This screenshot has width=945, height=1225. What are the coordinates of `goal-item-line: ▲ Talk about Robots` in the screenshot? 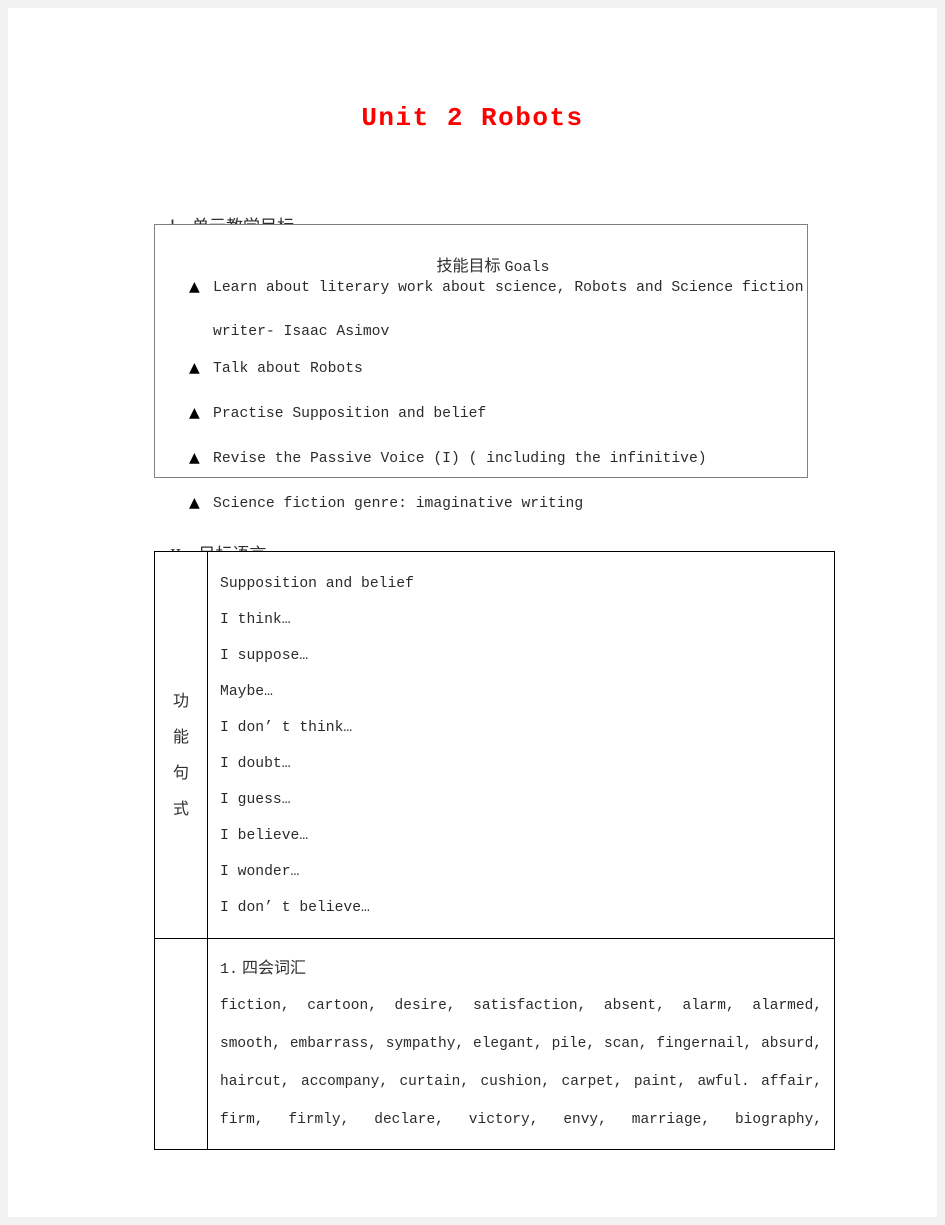 It's located at (493, 368).